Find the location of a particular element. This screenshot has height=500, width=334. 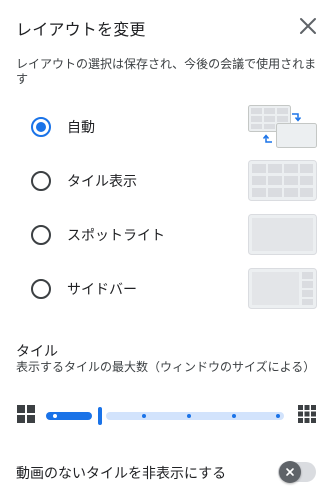

layout-option-sidebar: サイドバー is located at coordinates (167, 289).